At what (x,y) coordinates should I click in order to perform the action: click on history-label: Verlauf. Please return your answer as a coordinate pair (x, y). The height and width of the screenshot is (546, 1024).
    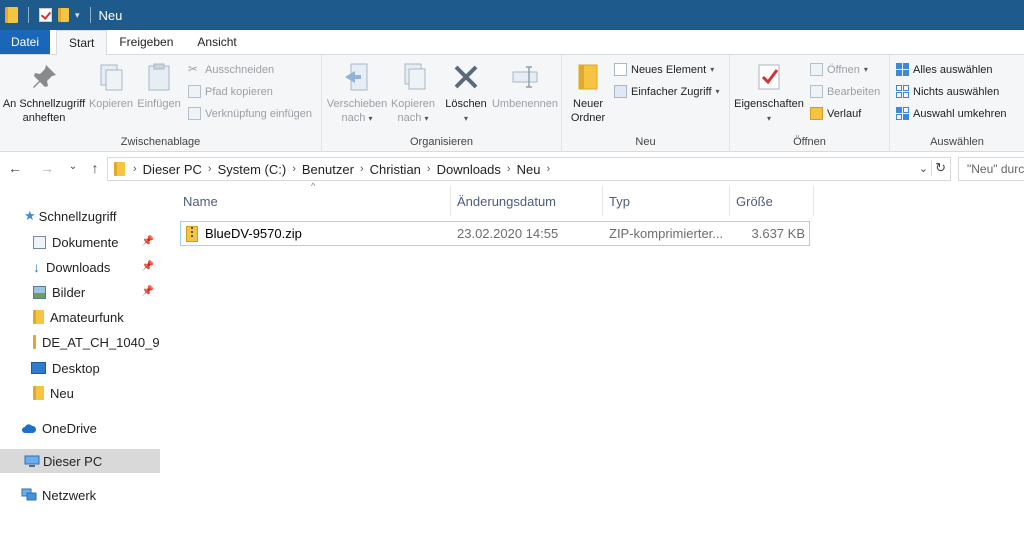
    Looking at the image, I should click on (844, 113).